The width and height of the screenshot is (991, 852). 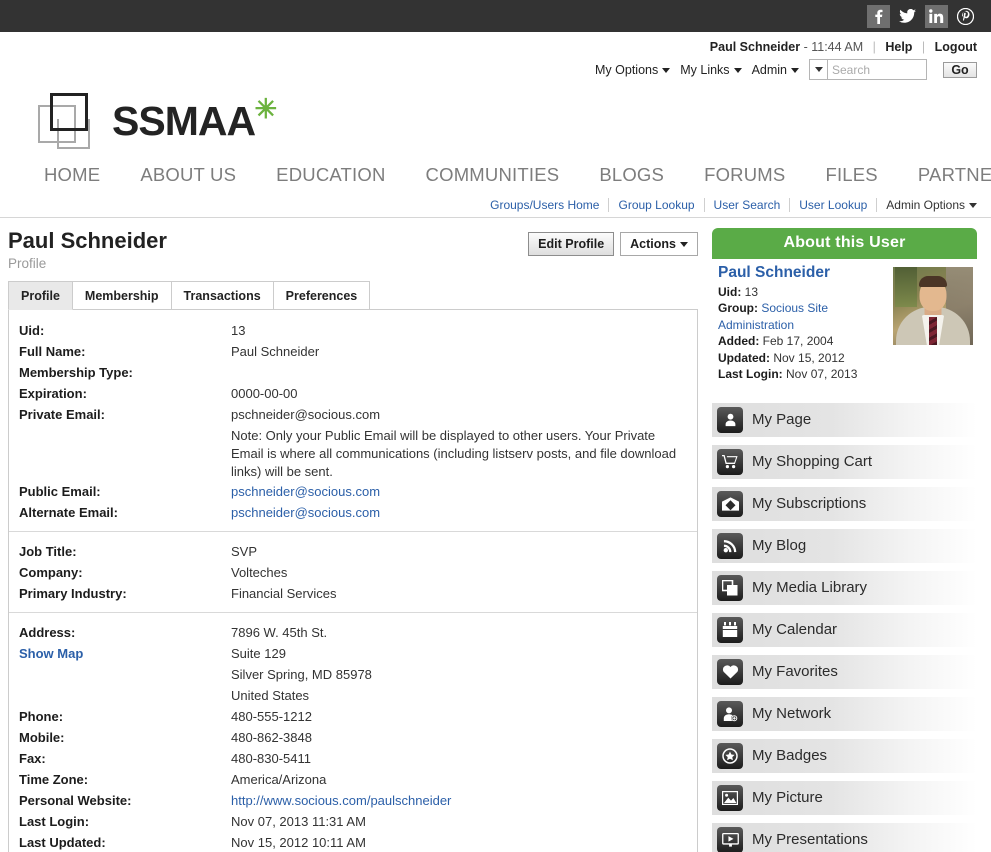 What do you see at coordinates (744, 175) in the screenshot?
I see `nav-item-forums: FORUMS` at bounding box center [744, 175].